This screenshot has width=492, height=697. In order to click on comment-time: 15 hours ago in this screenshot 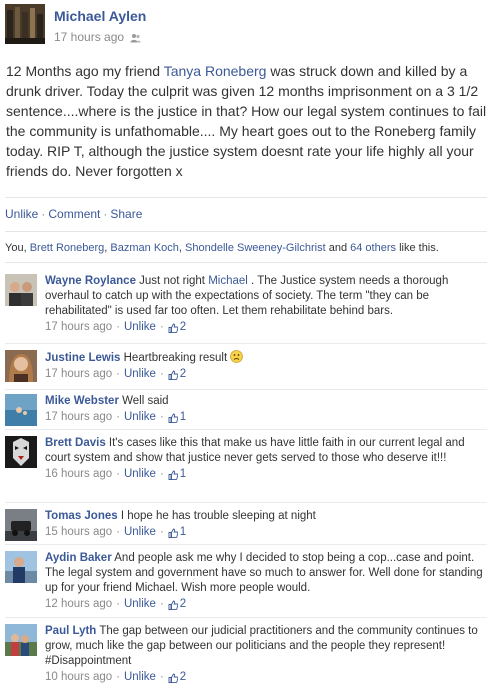, I will do `click(78, 532)`.